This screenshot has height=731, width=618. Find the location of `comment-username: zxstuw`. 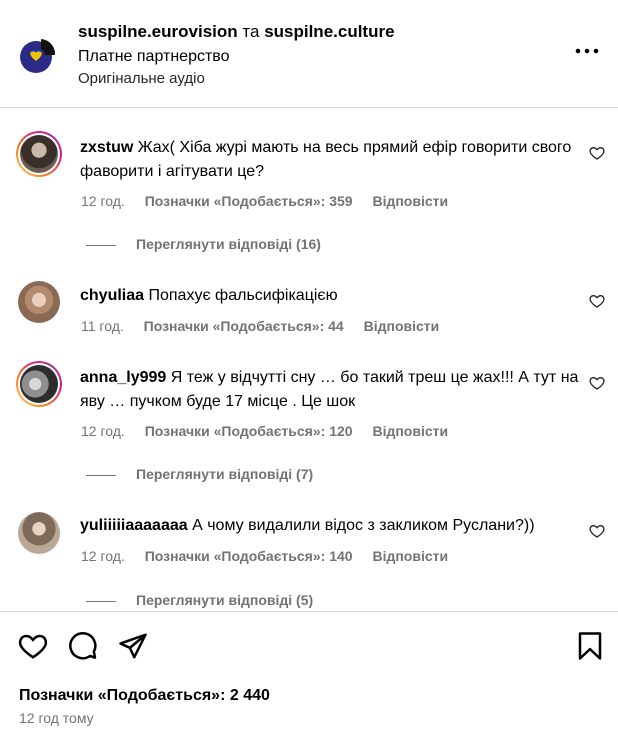

comment-username: zxstuw is located at coordinates (106, 147).